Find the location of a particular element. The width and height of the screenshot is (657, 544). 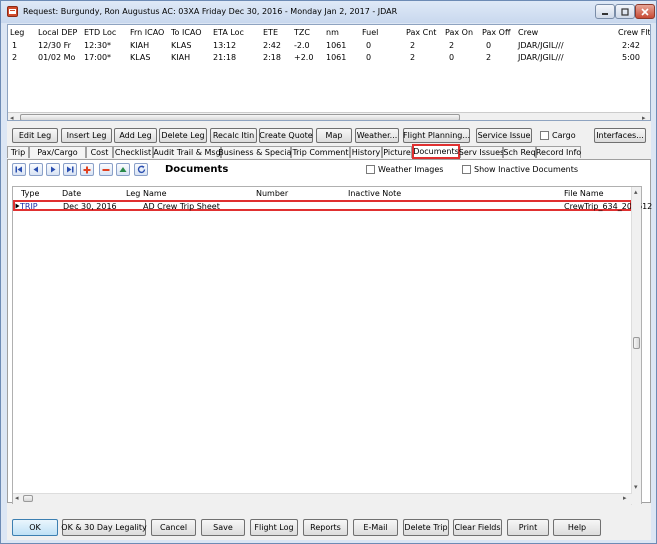

col-leg: Leg is located at coordinates (17, 32).